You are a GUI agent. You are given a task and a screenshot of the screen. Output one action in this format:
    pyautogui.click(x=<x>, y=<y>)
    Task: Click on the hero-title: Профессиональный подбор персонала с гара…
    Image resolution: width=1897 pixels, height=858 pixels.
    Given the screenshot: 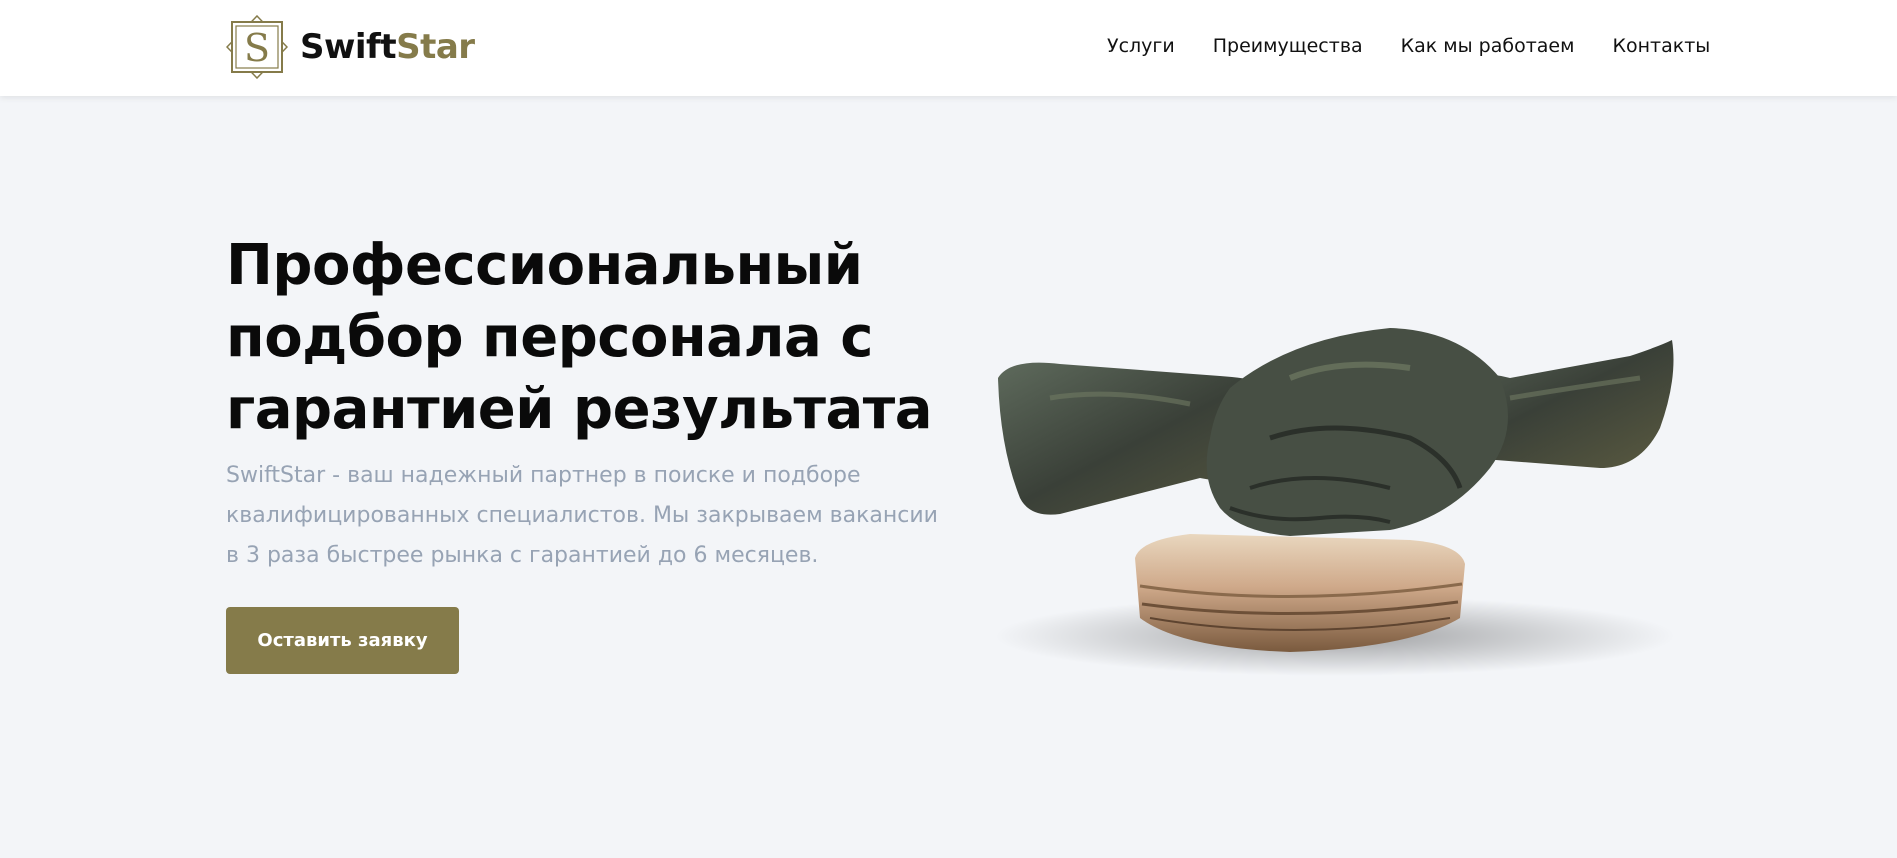 What is the action you would take?
    pyautogui.click(x=579, y=337)
    